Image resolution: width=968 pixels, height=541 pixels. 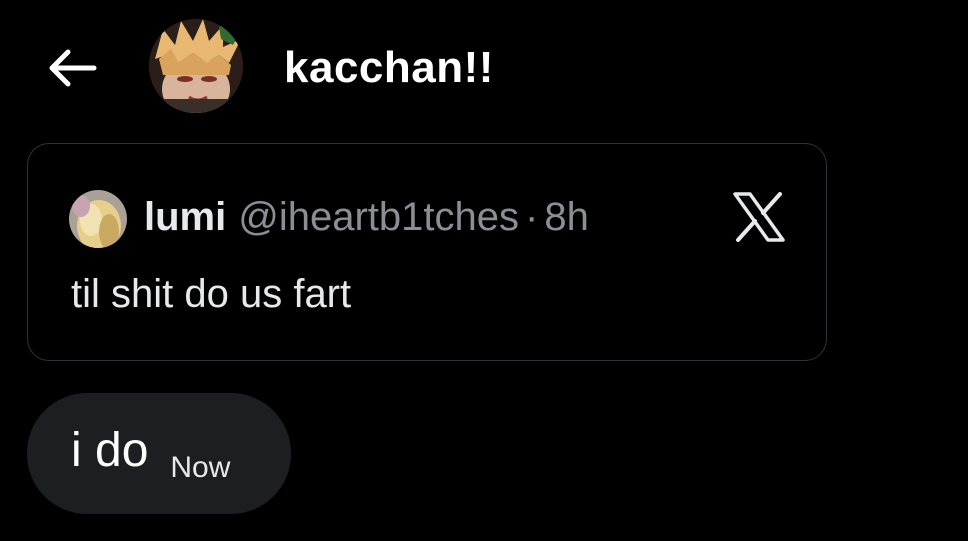 I want to click on avatar, so click(x=196, y=66).